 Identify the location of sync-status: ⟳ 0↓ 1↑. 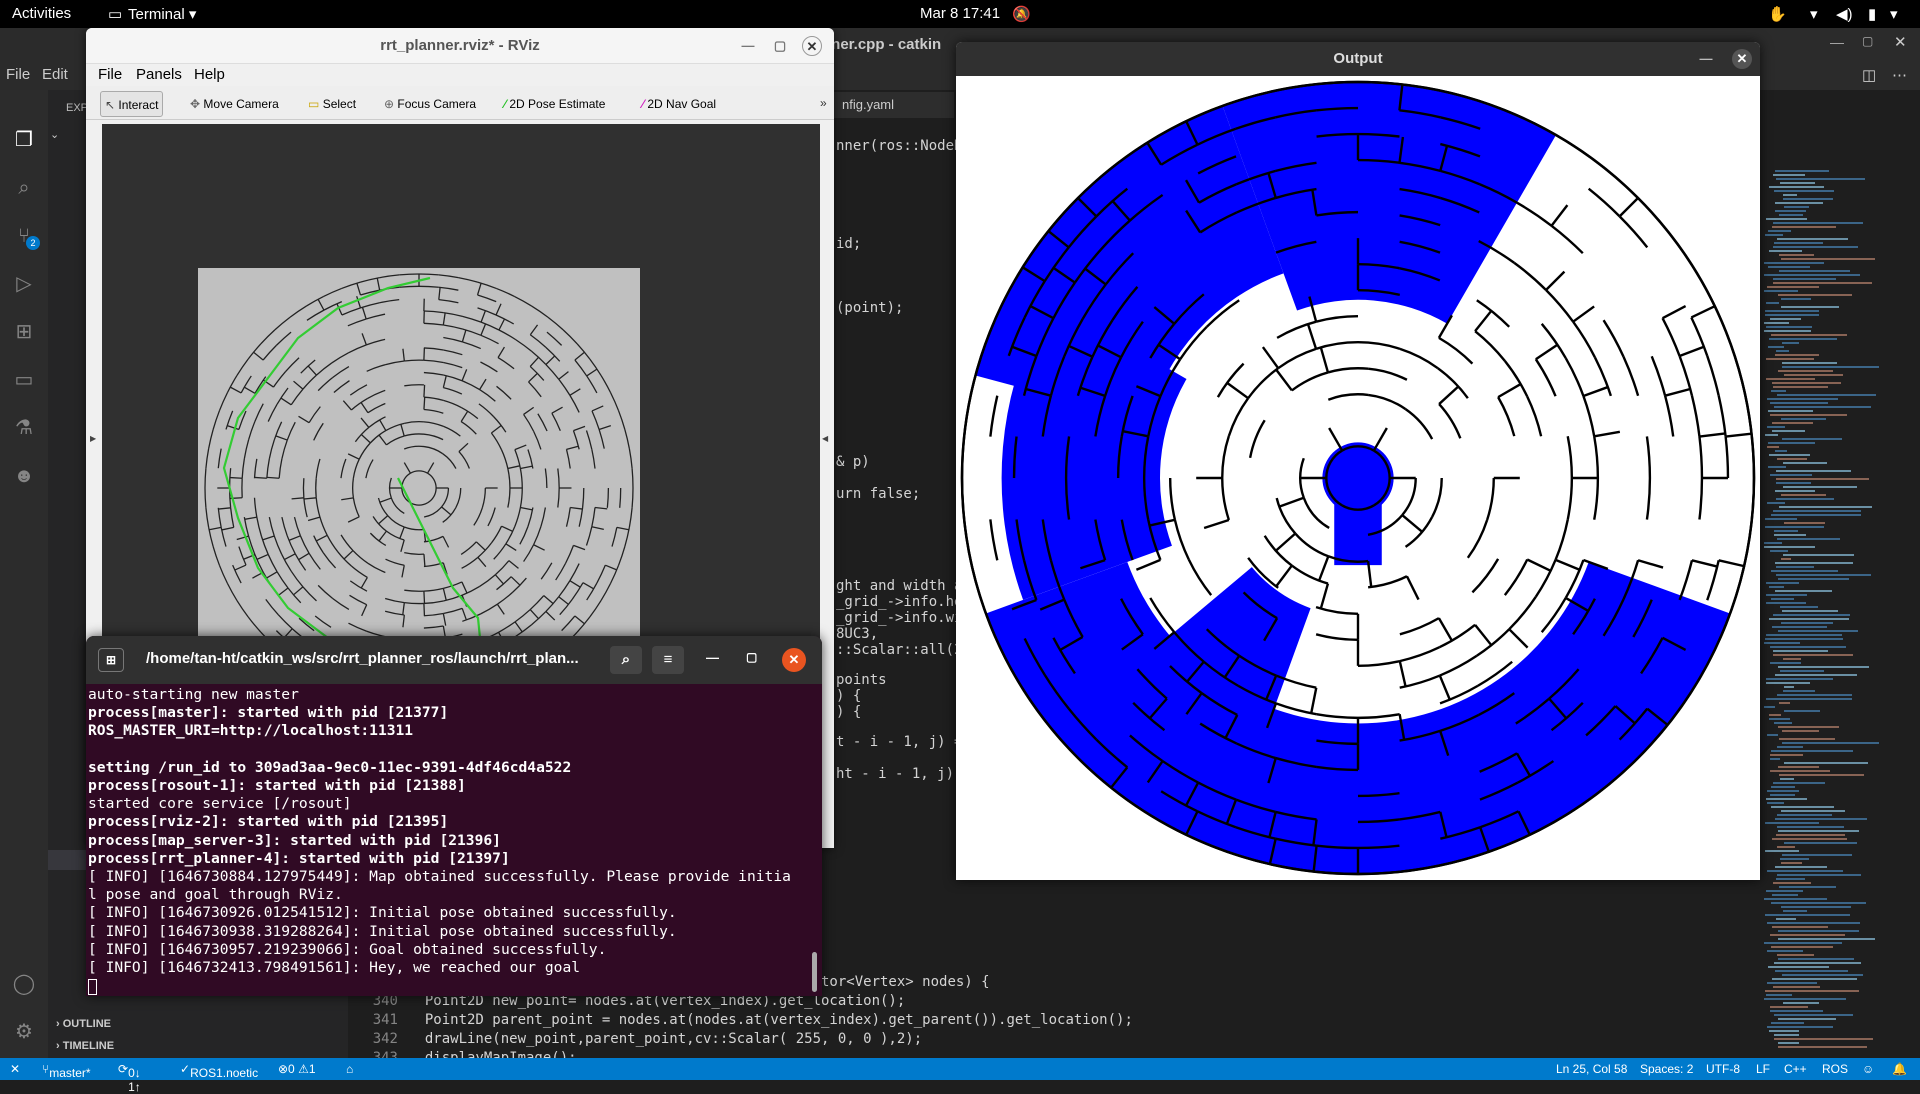
(123, 1069).